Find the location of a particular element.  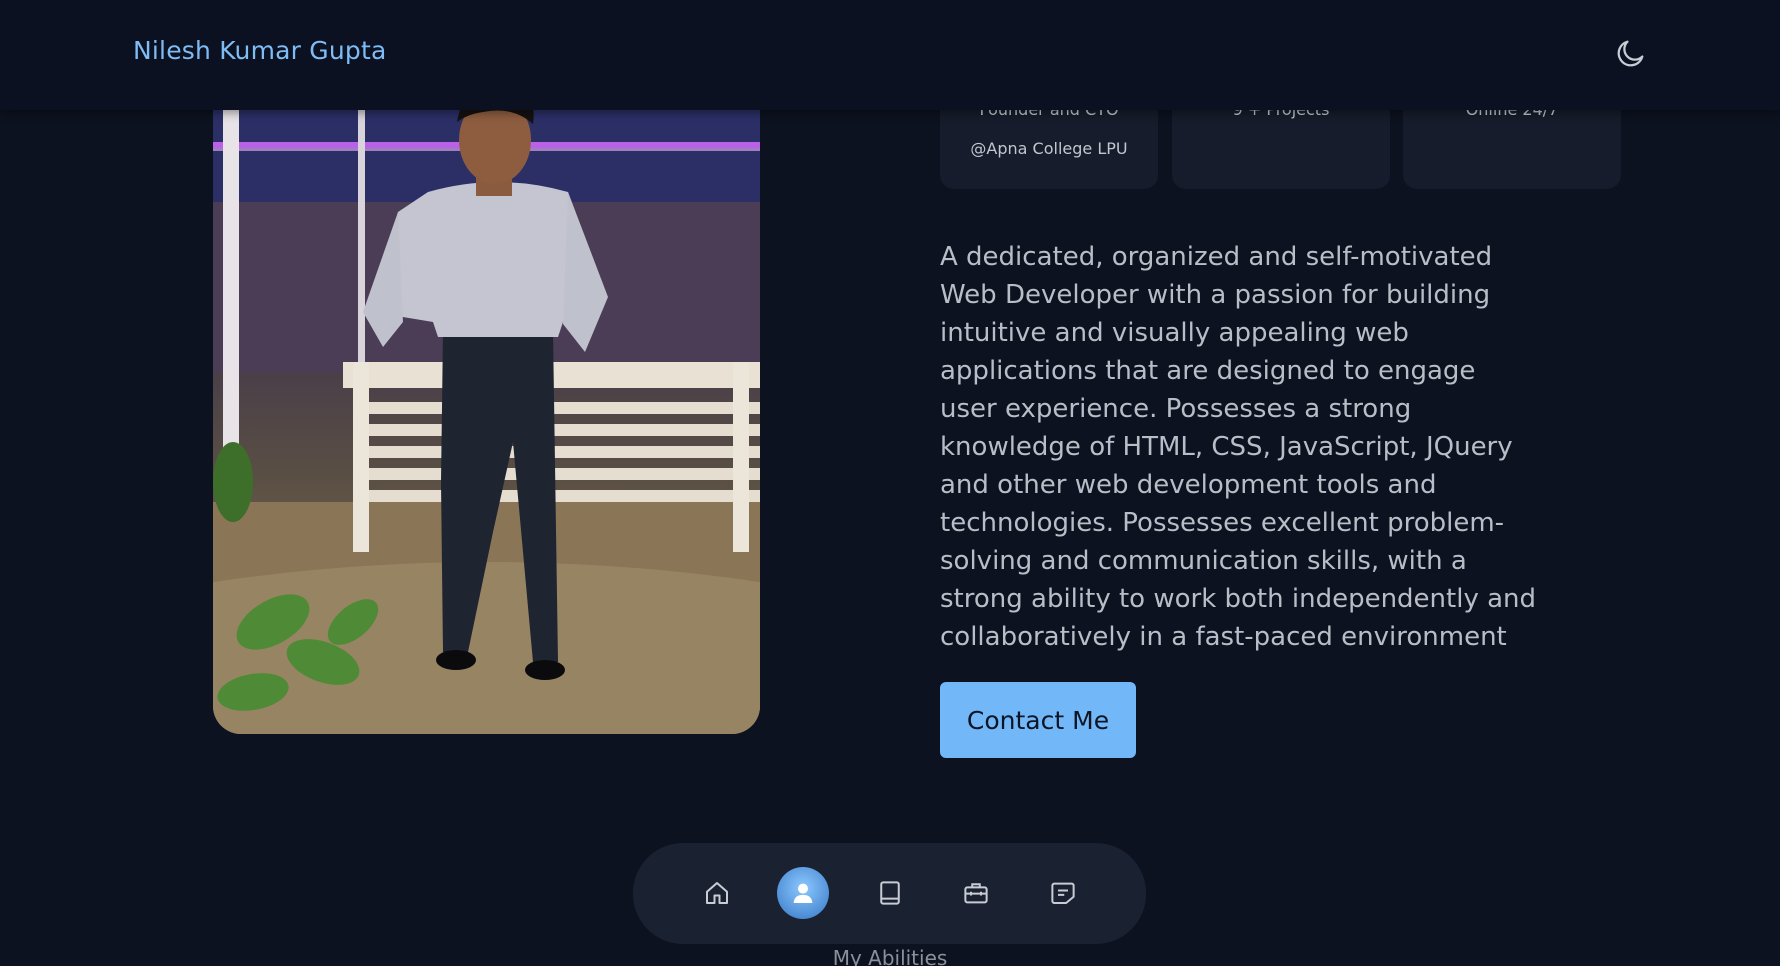

nav-home is located at coordinates (717, 893).